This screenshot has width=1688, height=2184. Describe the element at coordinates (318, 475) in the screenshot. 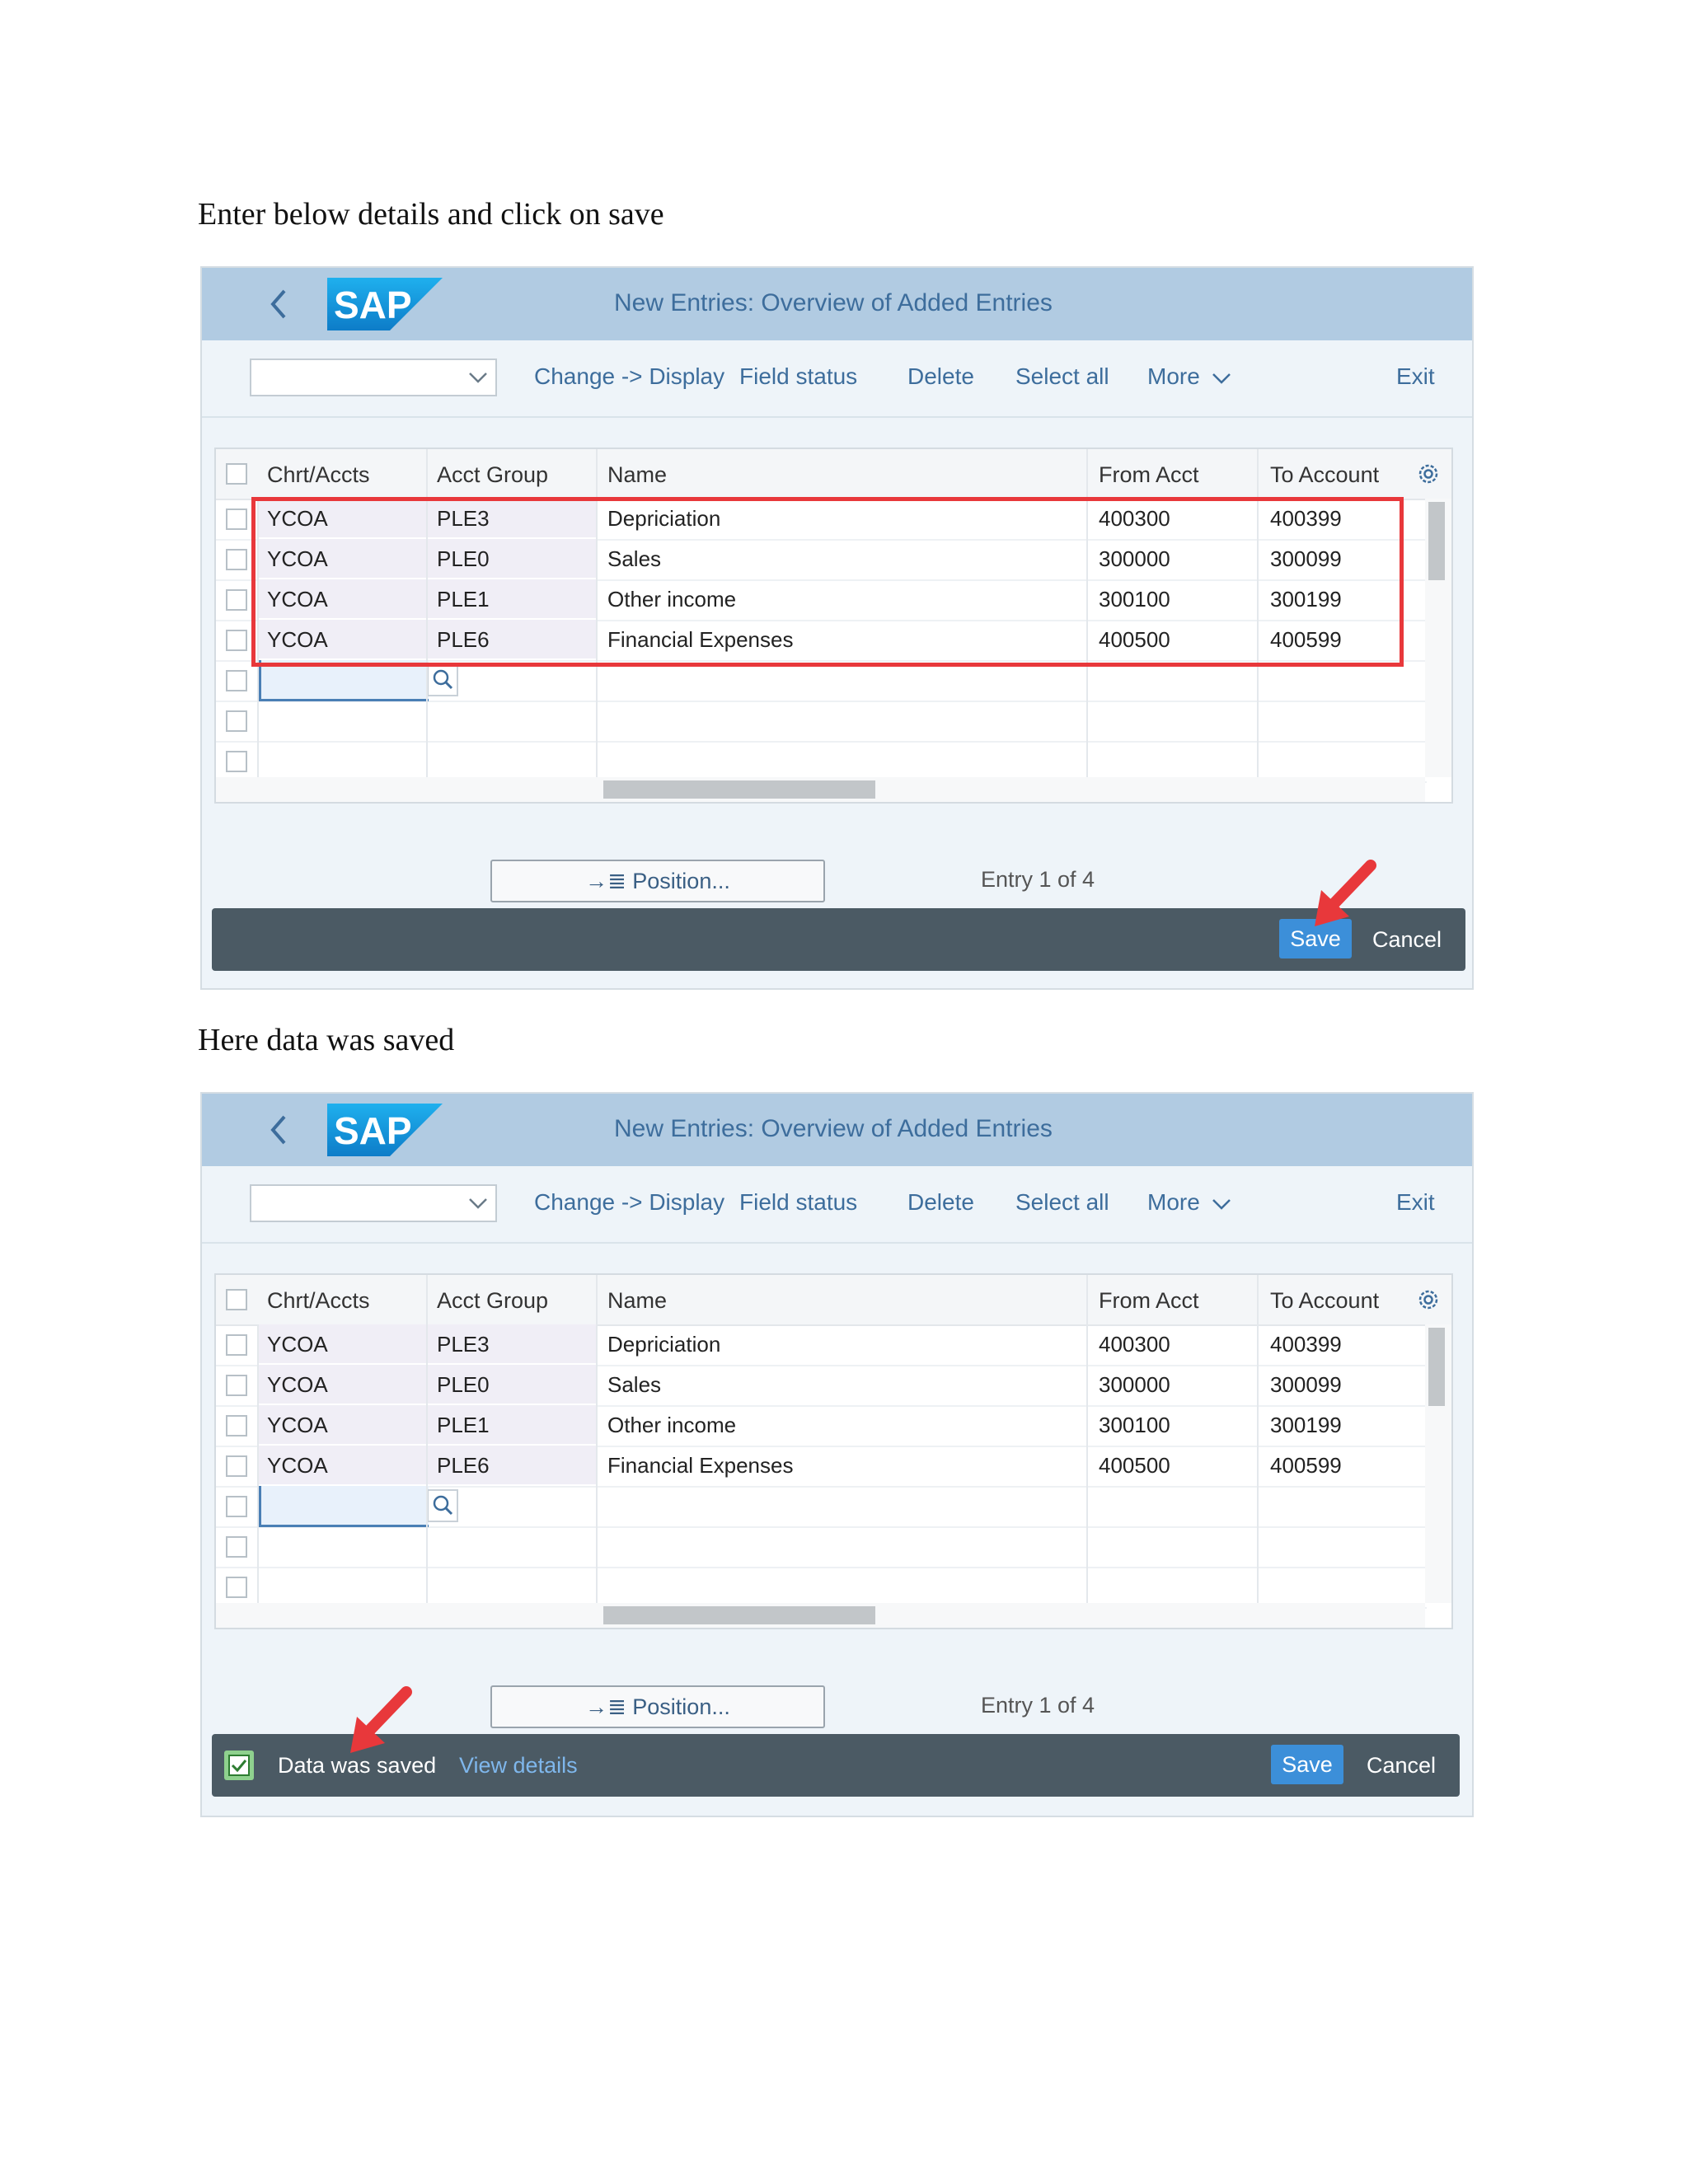

I see `header-chart-of-accounts: Chrt/Accts` at that location.